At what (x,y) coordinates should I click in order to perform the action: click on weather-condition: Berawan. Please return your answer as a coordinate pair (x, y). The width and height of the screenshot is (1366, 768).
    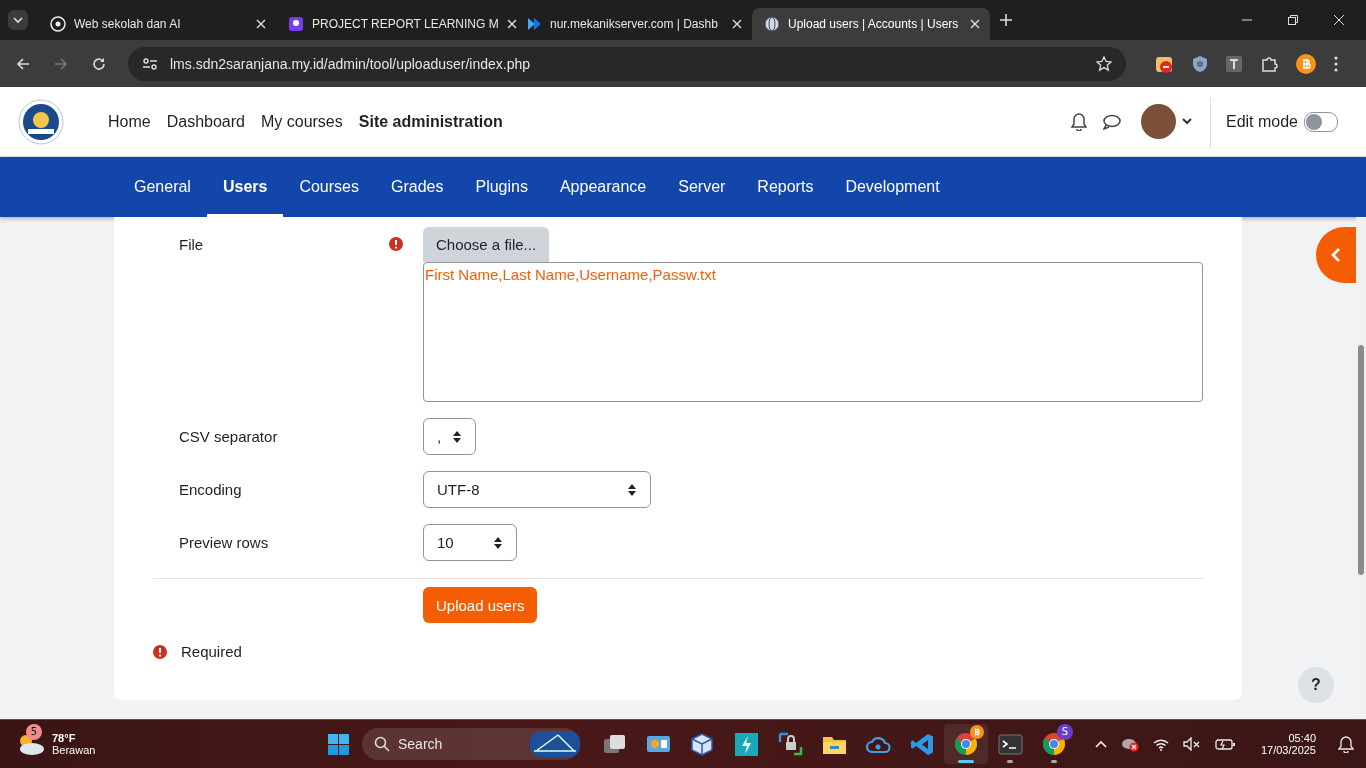
    Looking at the image, I should click on (74, 750).